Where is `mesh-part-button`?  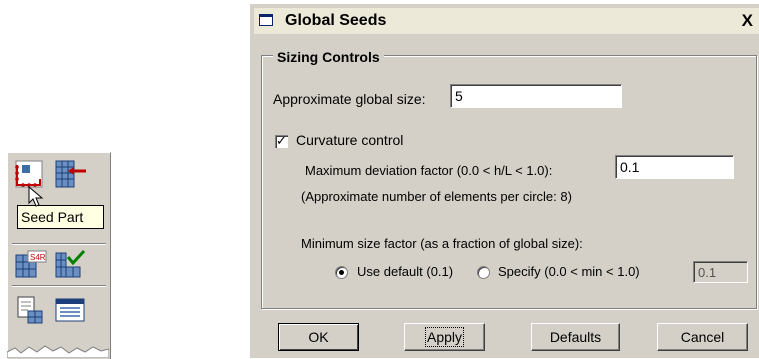
mesh-part-button is located at coordinates (30, 310).